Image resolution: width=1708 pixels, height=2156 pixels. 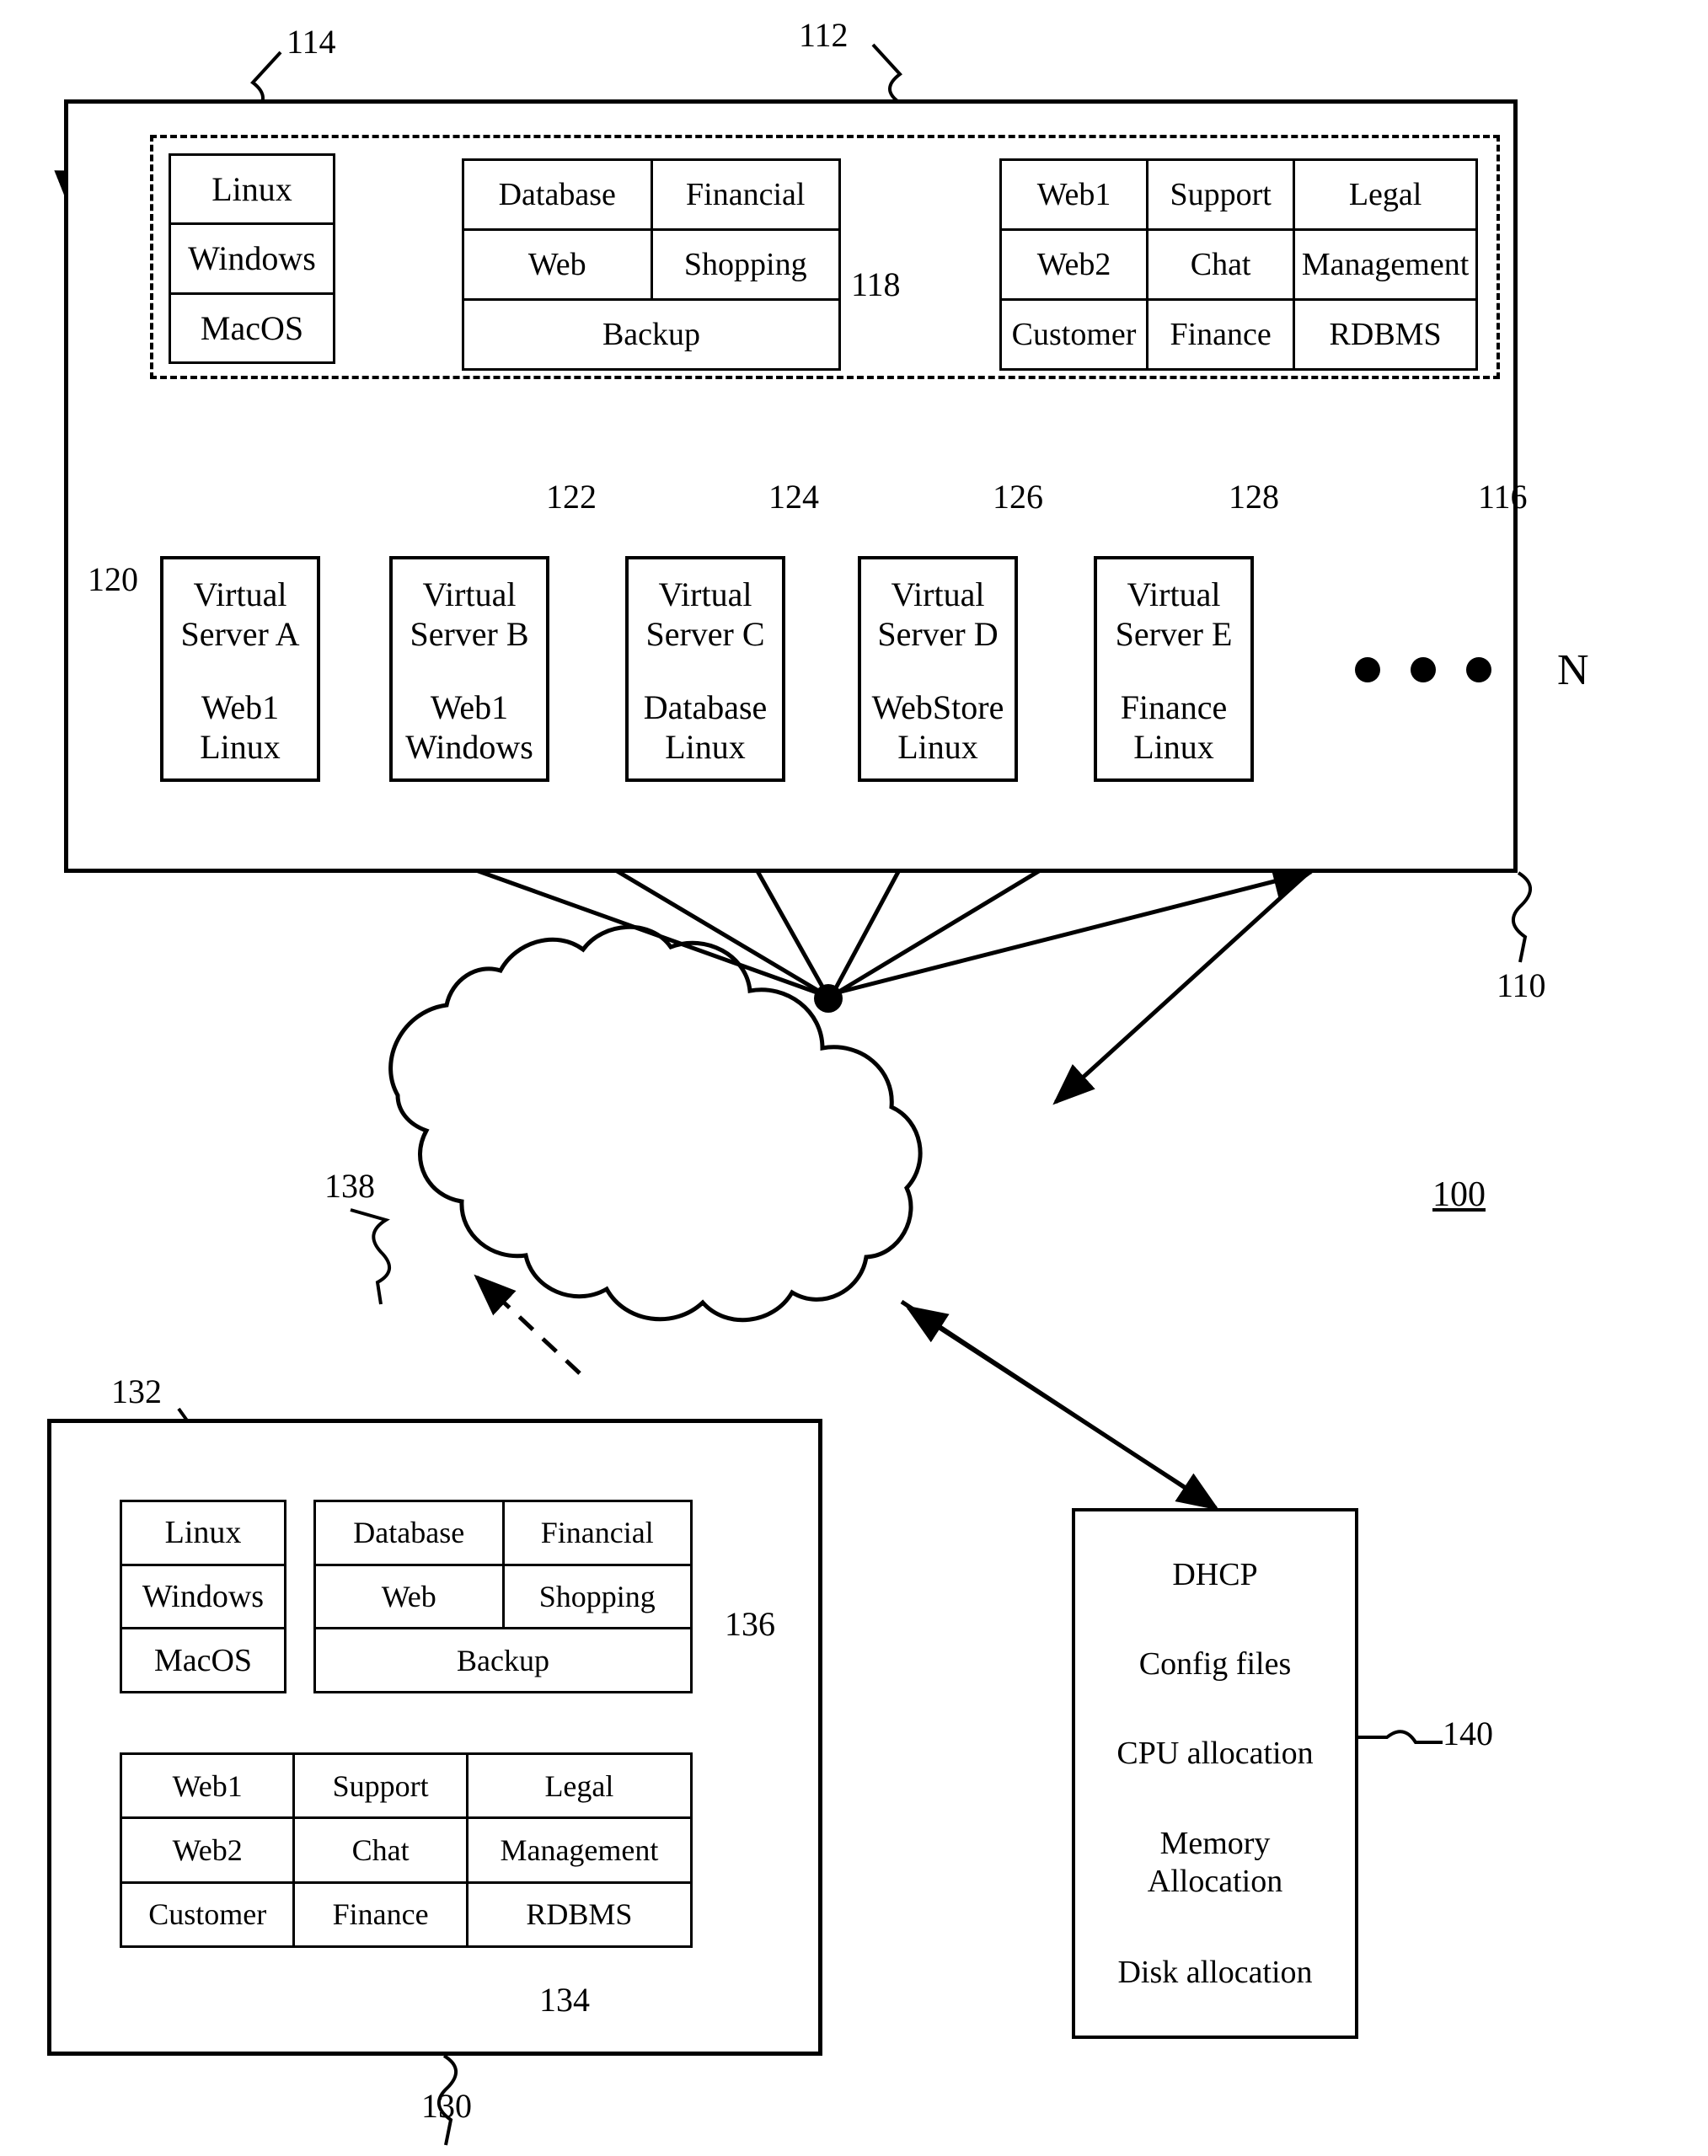 I want to click on vs-title: Virtual Server E, so click(x=1174, y=614).